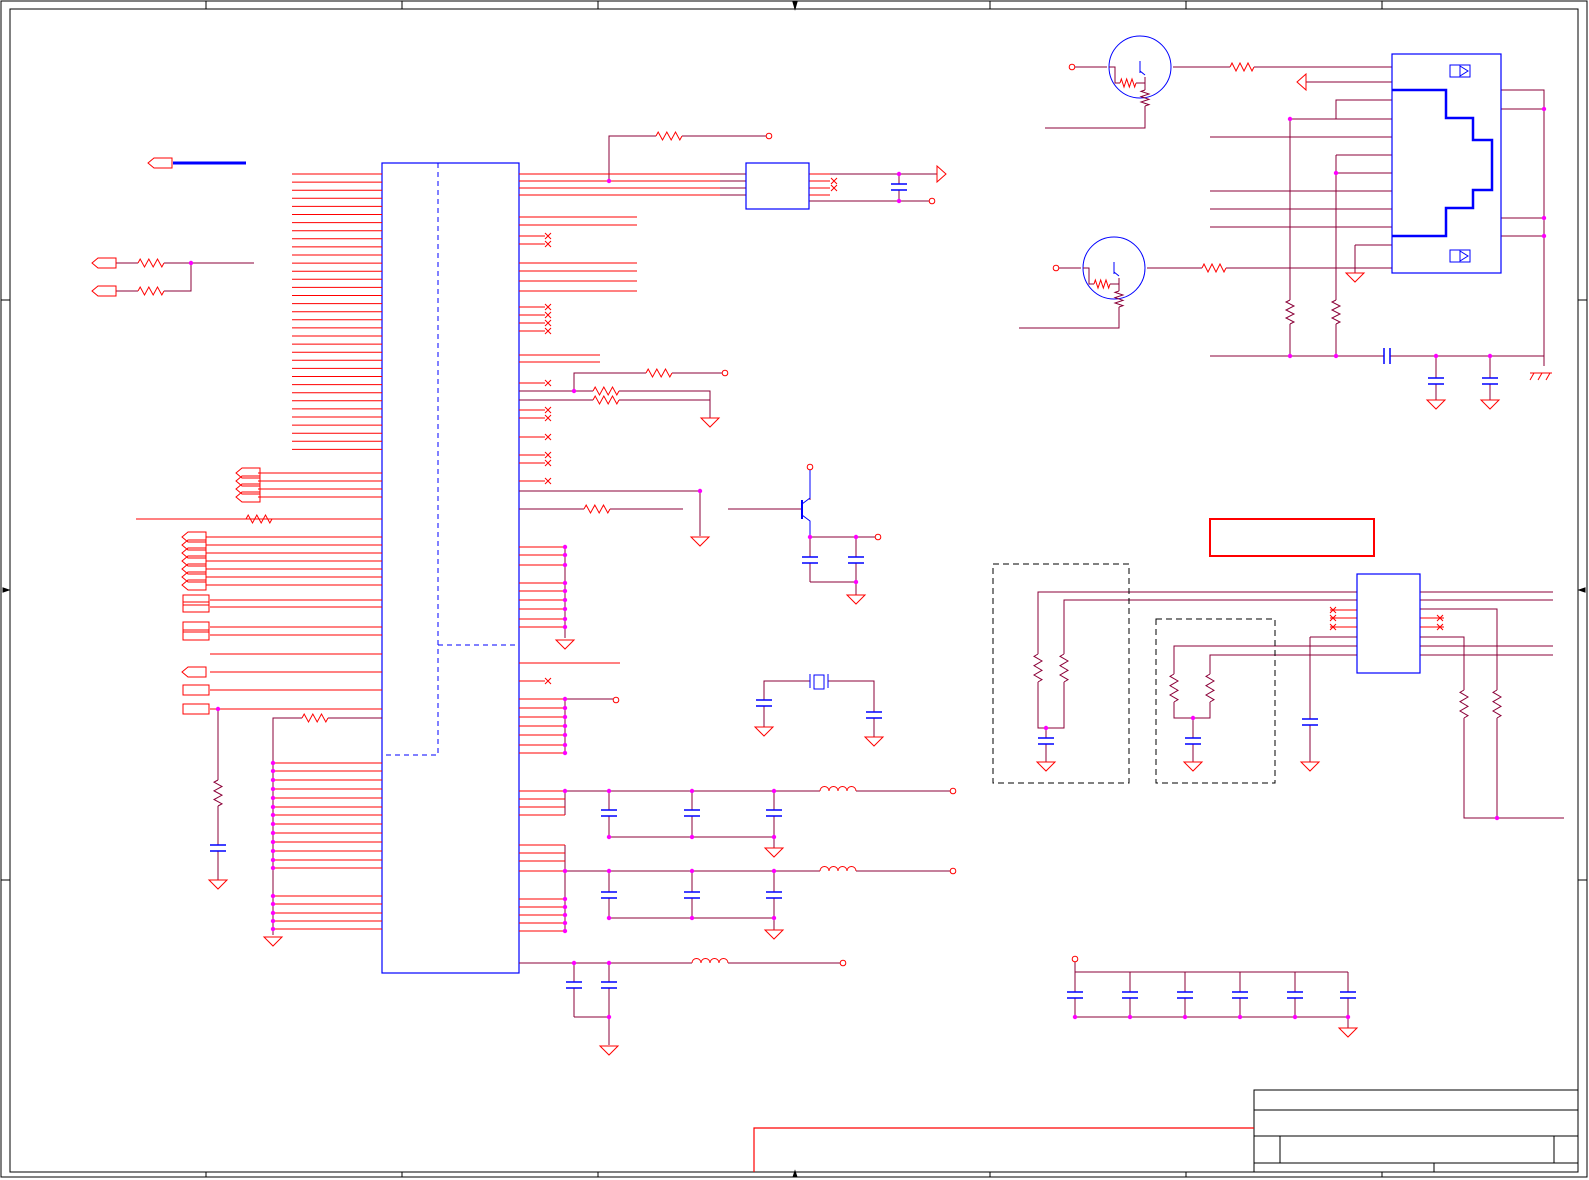 Image resolution: width=1589 pixels, height=1180 pixels. I want to click on power-arrow, so click(941, 174).